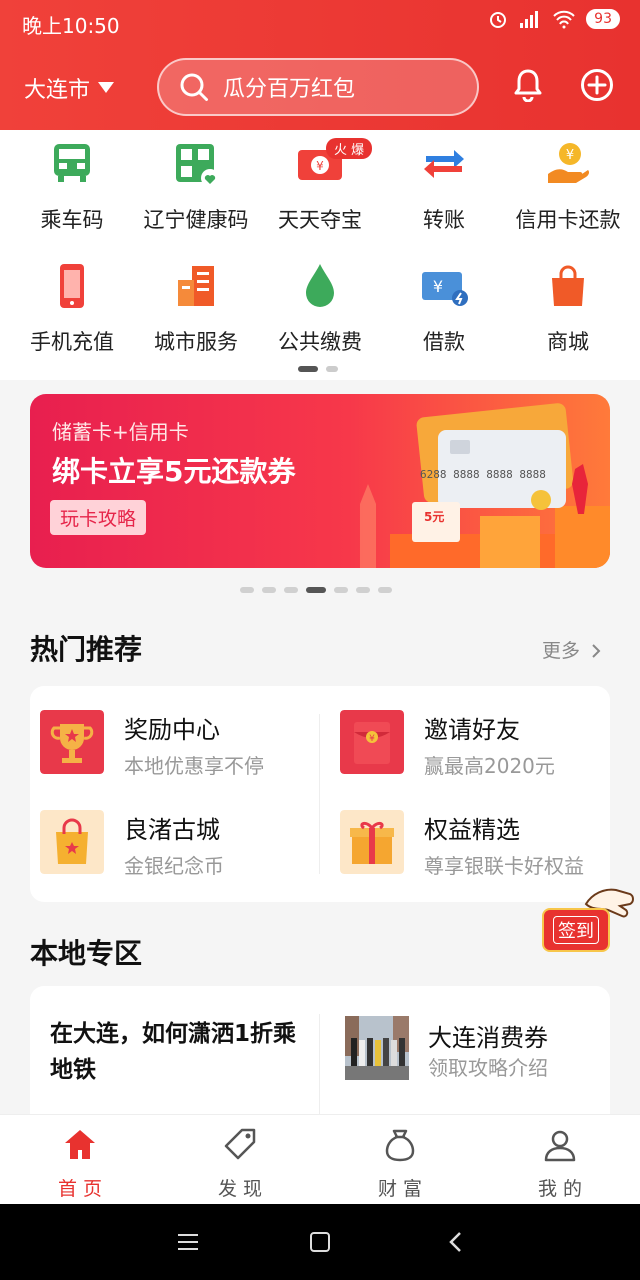  I want to click on rec-item-invite: ¥ 邀请好友 赢最高2020元, so click(475, 745).